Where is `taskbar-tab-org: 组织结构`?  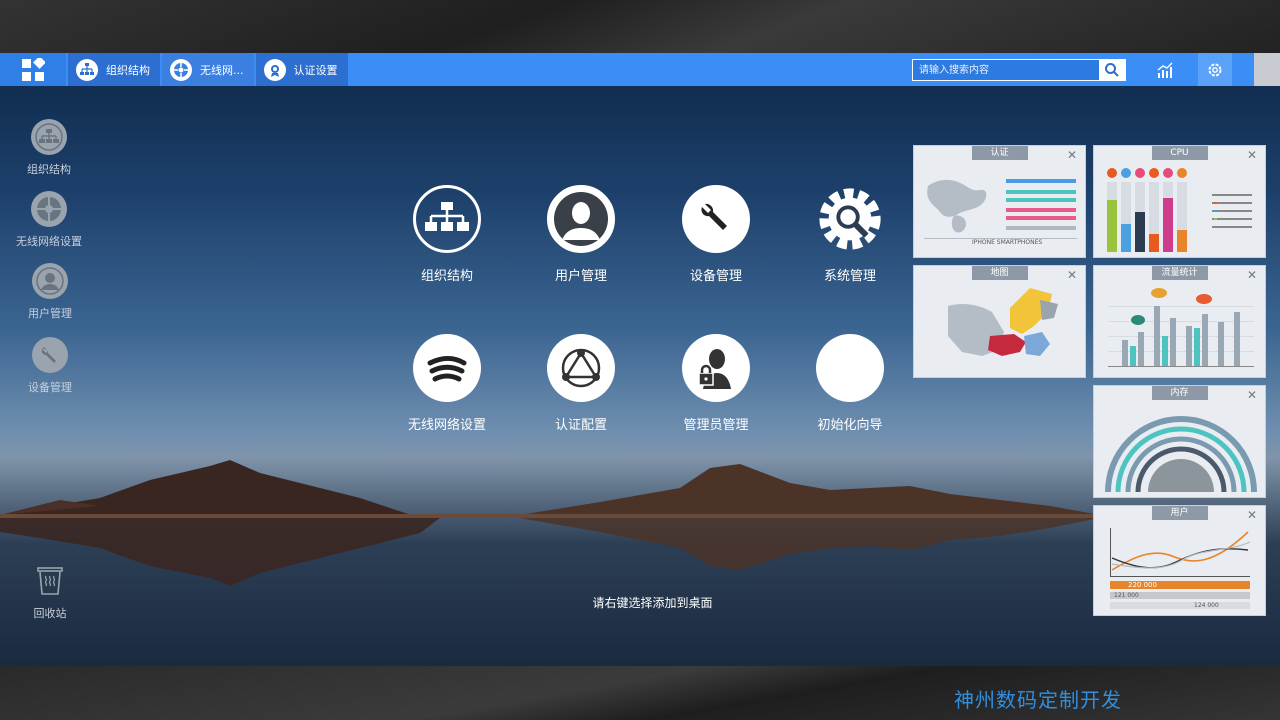
taskbar-tab-org: 组织结构 is located at coordinates (114, 69).